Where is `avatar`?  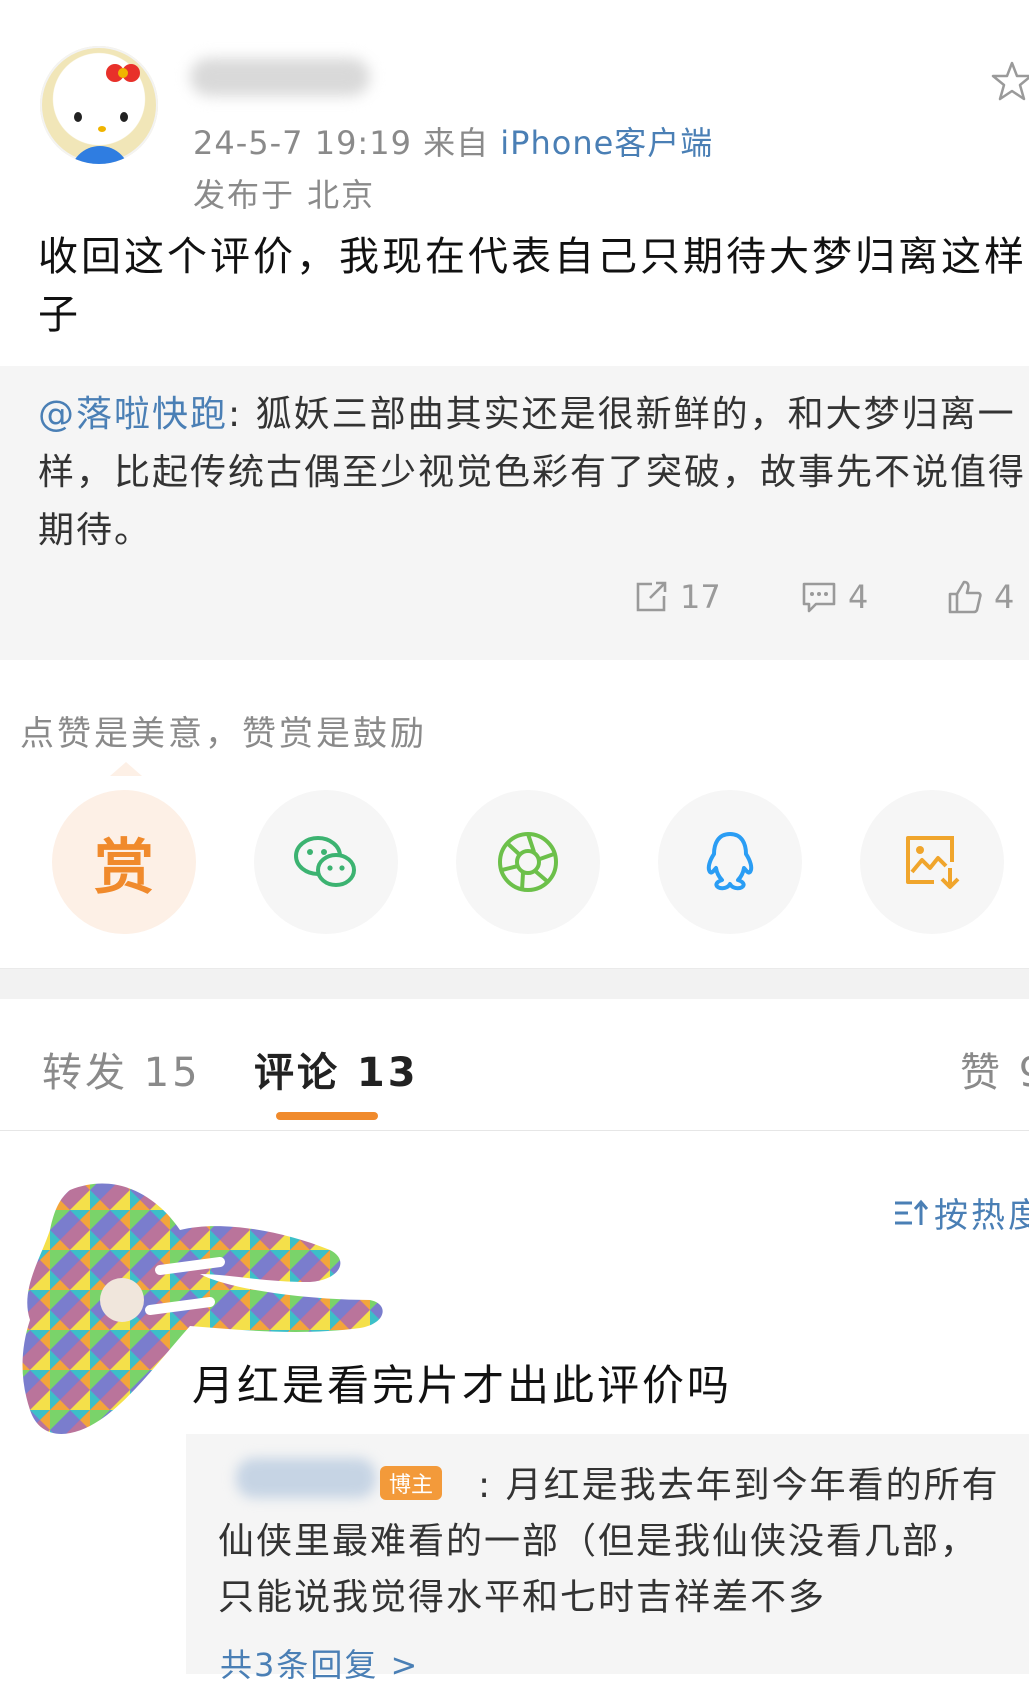 avatar is located at coordinates (99, 105).